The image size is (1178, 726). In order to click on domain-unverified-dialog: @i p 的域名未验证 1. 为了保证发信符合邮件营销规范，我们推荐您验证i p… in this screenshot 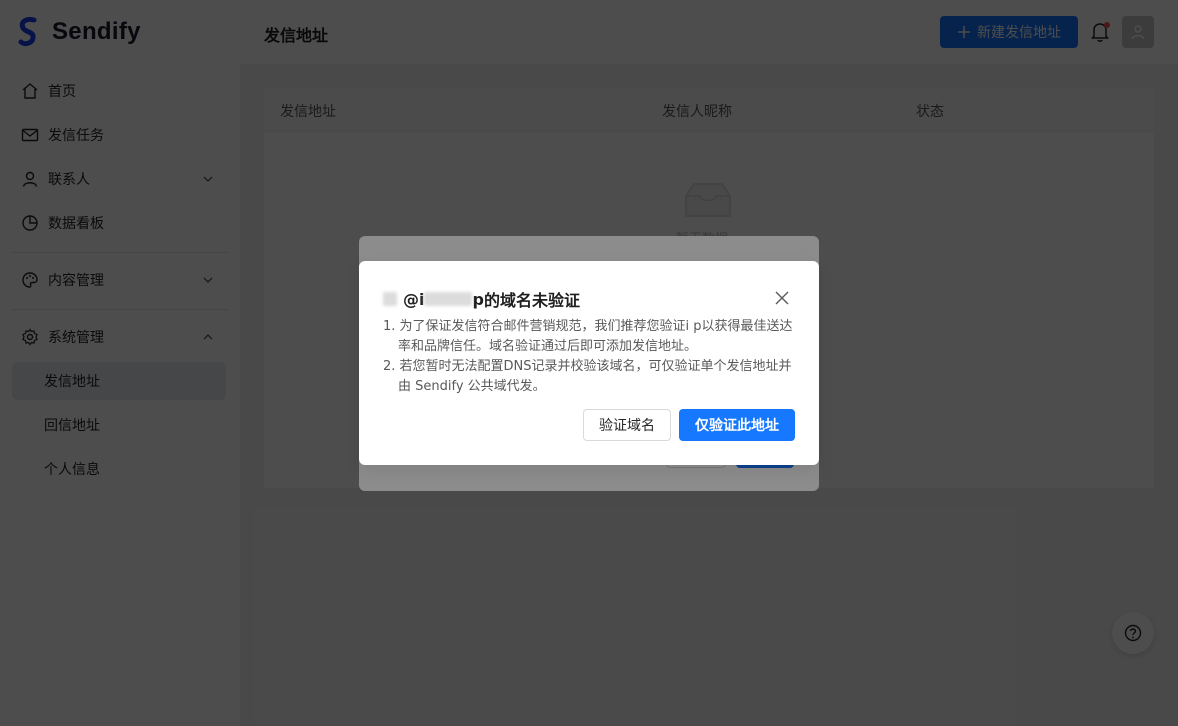, I will do `click(589, 363)`.